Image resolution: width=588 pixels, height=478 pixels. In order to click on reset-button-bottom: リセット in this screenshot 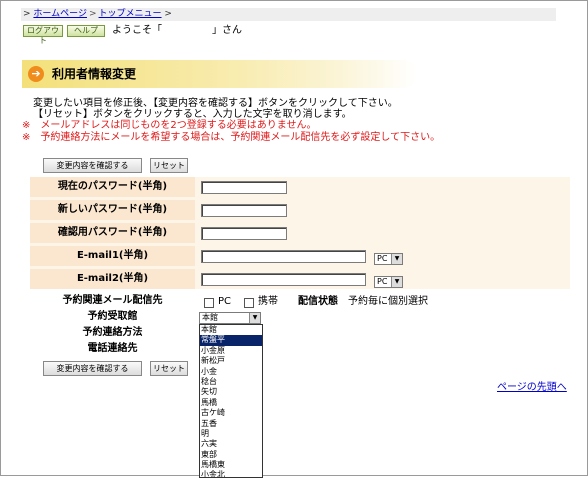, I will do `click(169, 368)`.